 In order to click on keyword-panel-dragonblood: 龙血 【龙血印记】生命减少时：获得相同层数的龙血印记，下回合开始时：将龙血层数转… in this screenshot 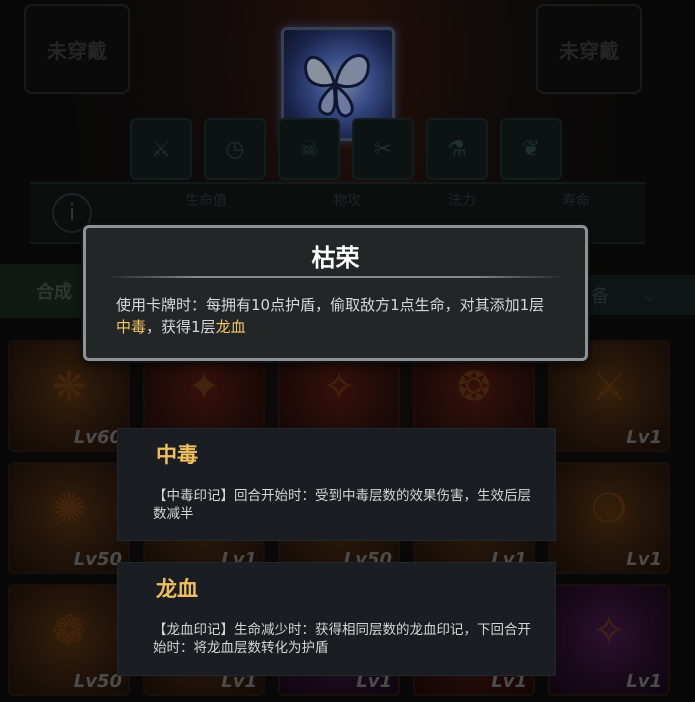, I will do `click(336, 619)`.